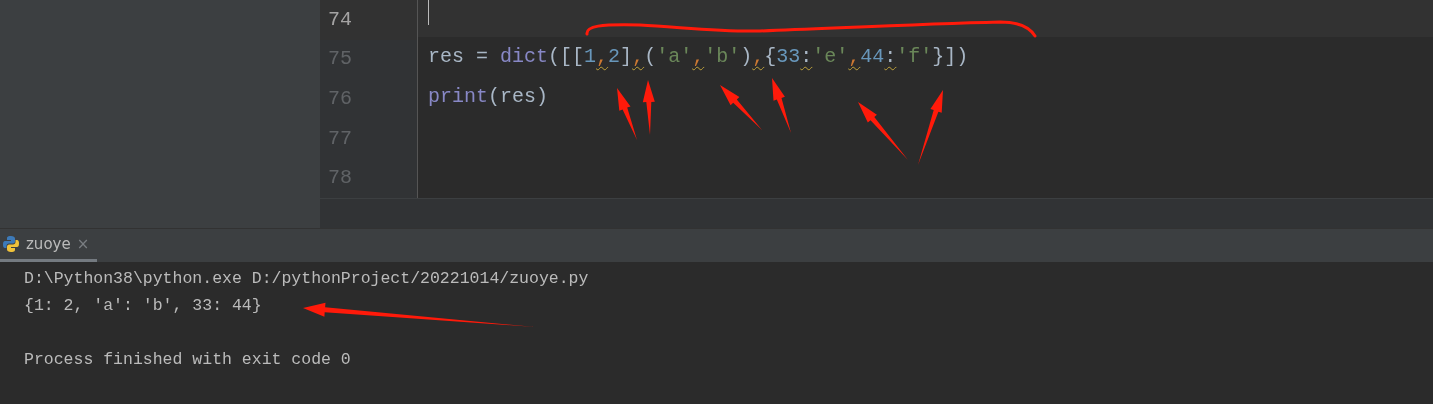 Image resolution: width=1433 pixels, height=404 pixels. I want to click on code-line: print(res), so click(488, 97).